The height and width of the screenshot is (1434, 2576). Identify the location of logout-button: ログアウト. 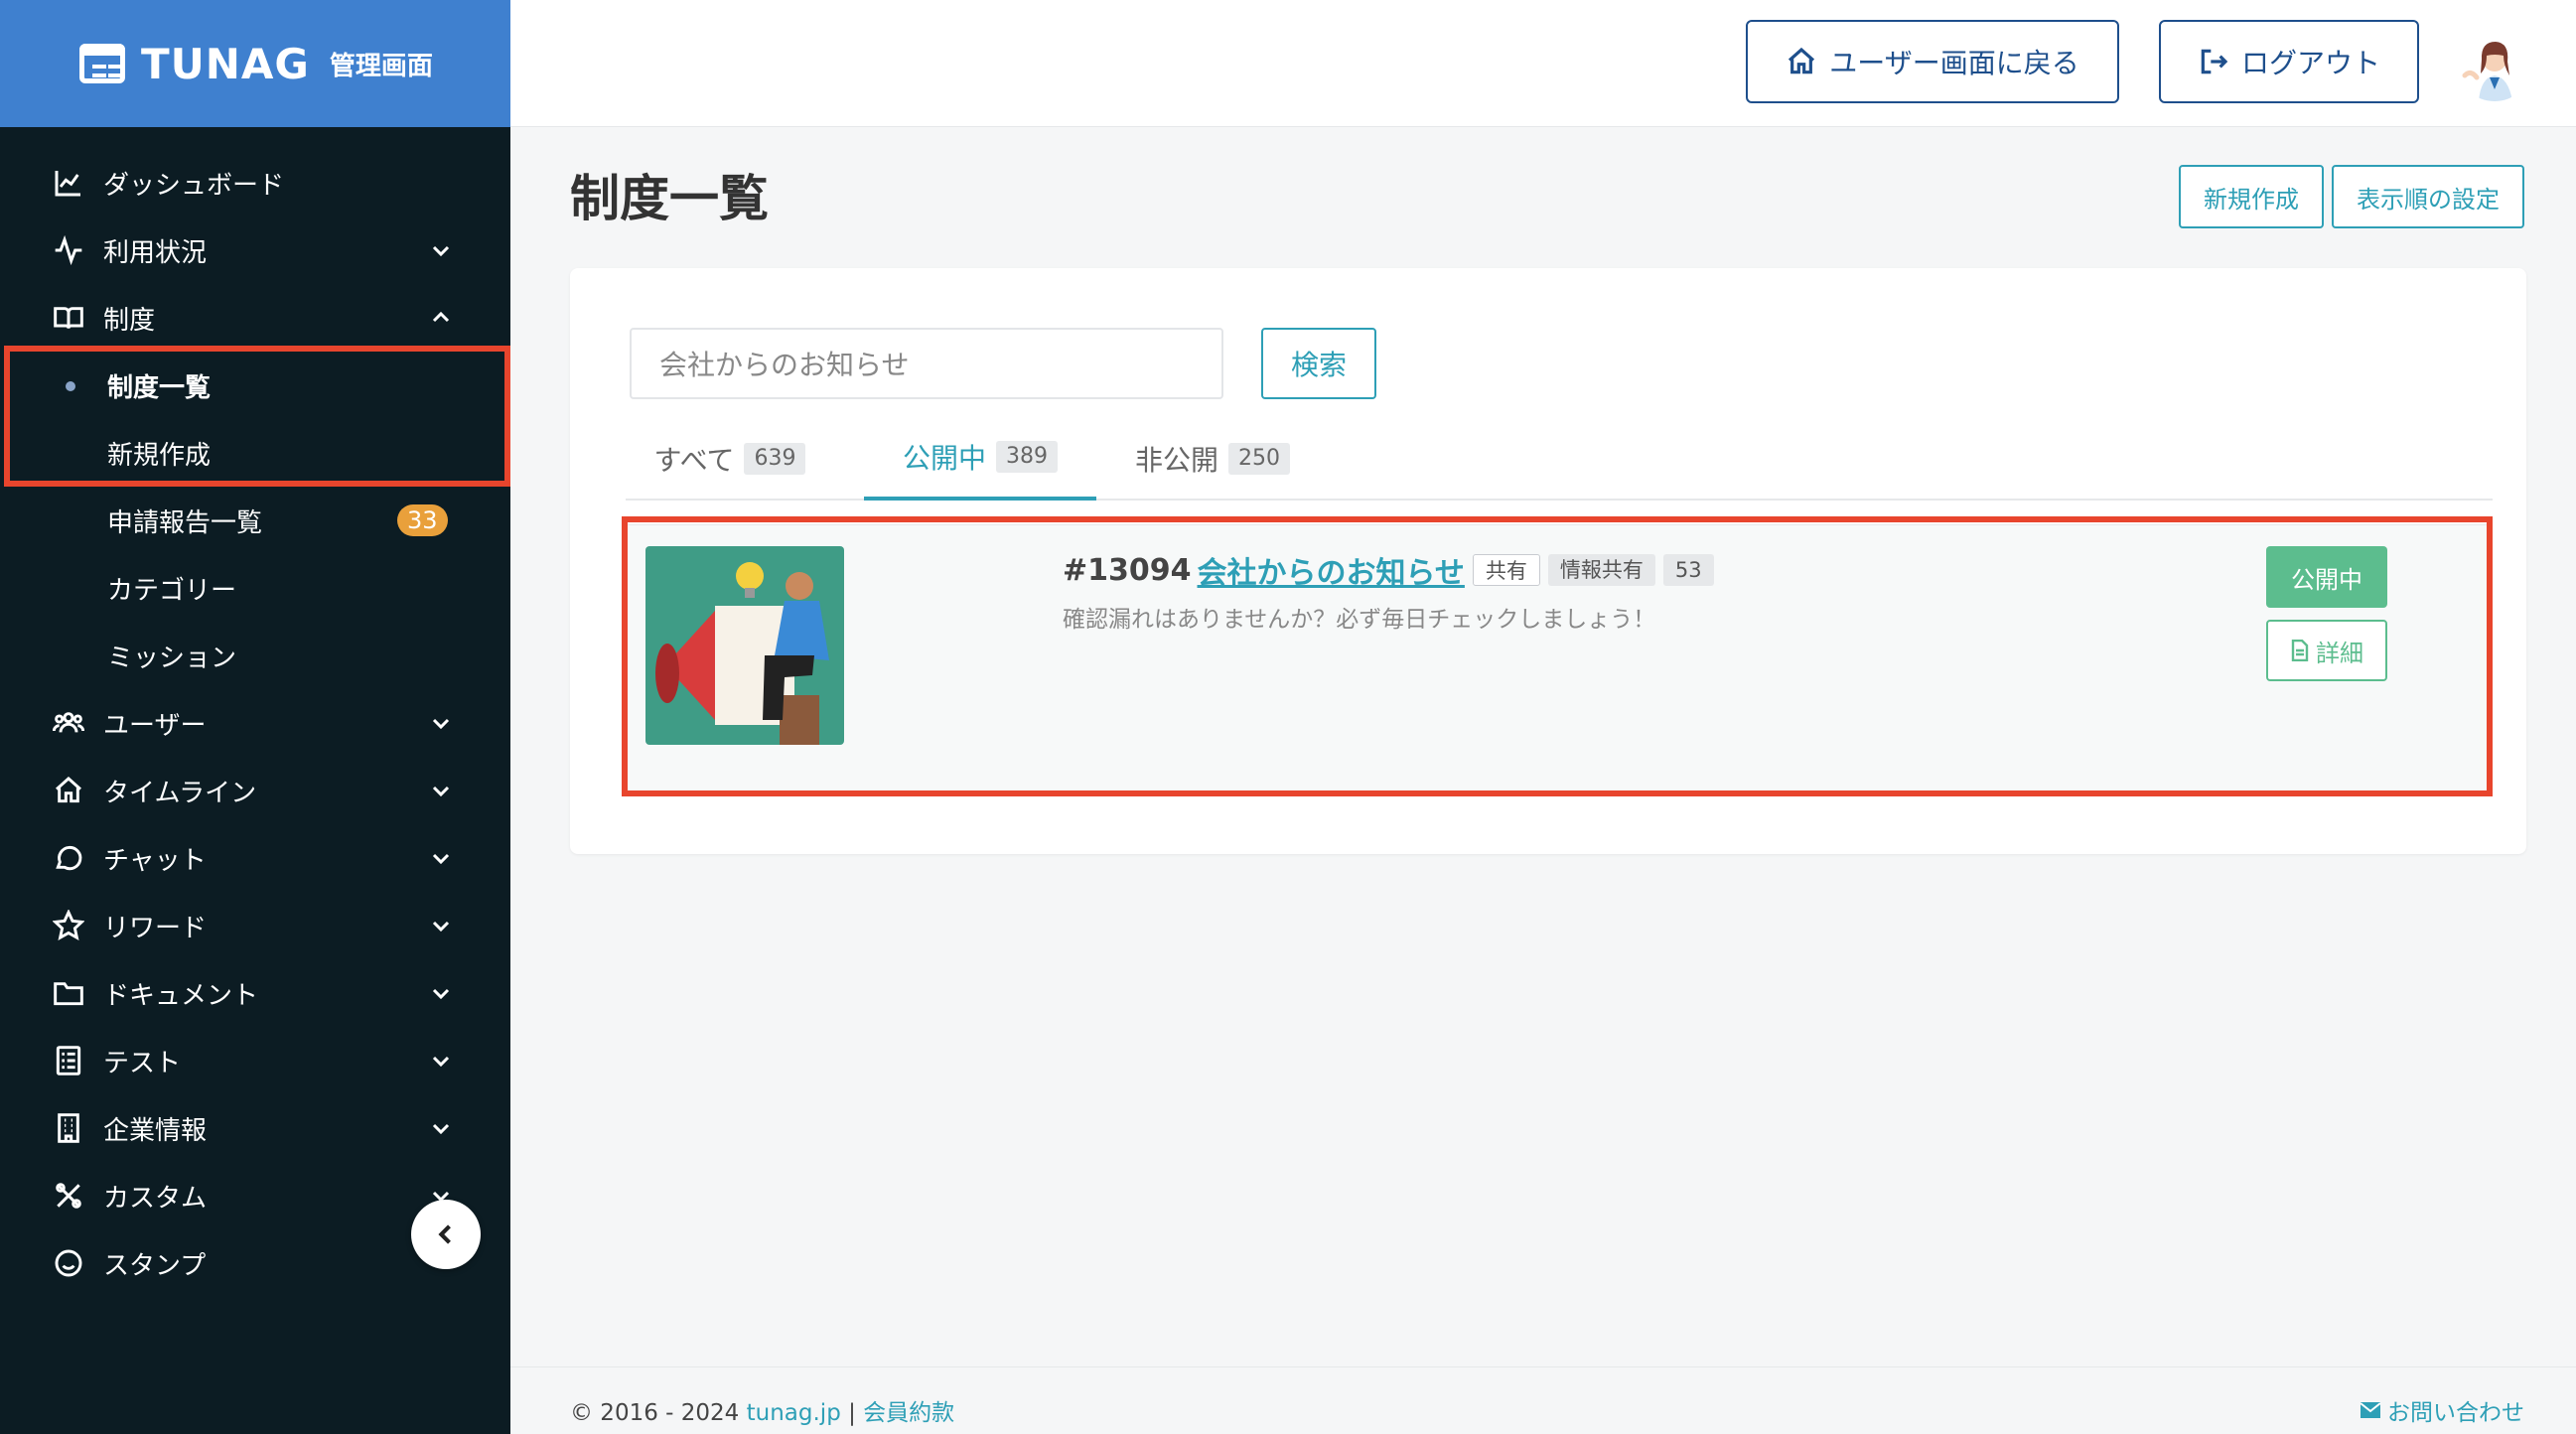
(2289, 61).